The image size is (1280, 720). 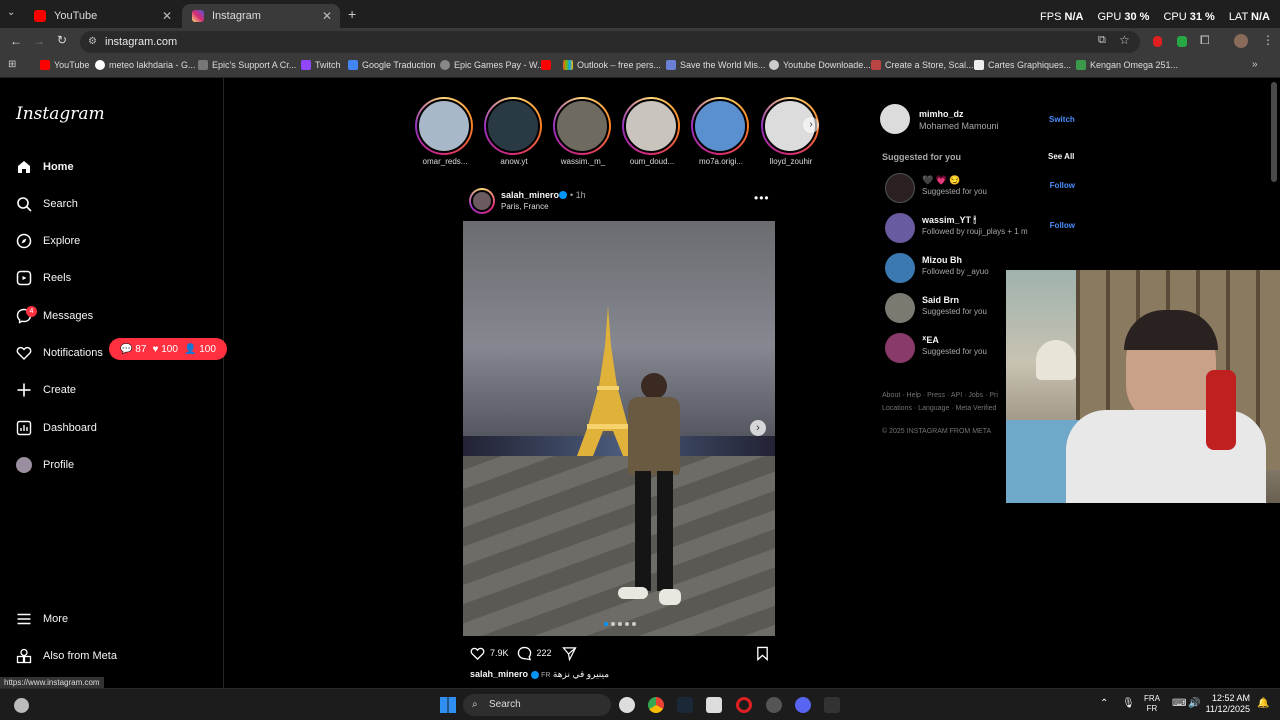 What do you see at coordinates (1152, 704) in the screenshot?
I see `input-language: FRA FR` at bounding box center [1152, 704].